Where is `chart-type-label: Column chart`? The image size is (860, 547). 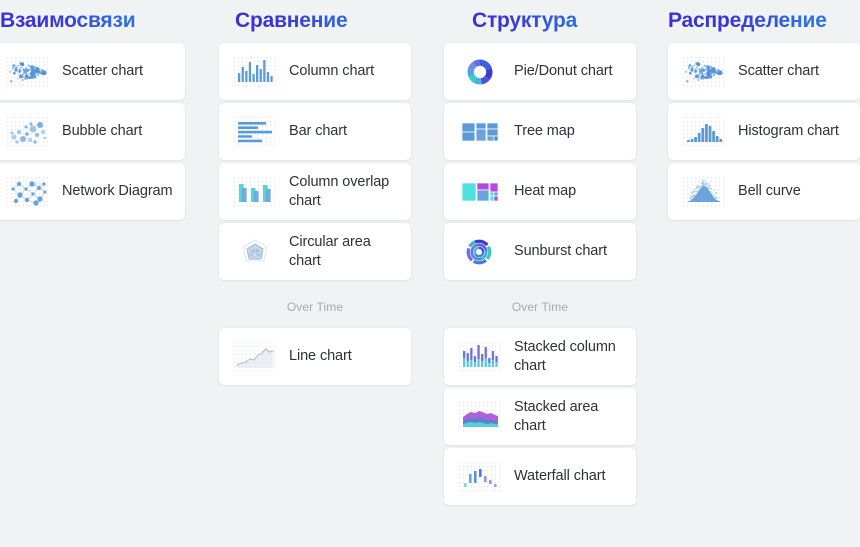
chart-type-label: Column chart is located at coordinates (332, 71).